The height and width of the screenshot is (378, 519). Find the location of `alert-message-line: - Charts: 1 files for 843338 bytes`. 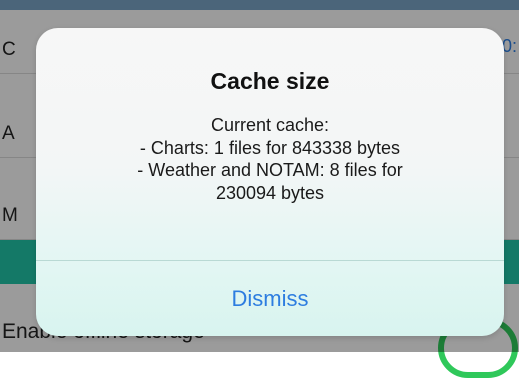

alert-message-line: - Charts: 1 files for 843338 bytes is located at coordinates (270, 147).